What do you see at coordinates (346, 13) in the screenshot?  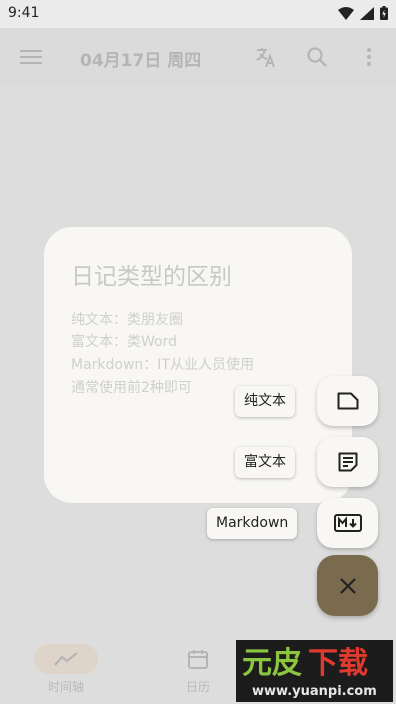 I see `wifi-icon` at bounding box center [346, 13].